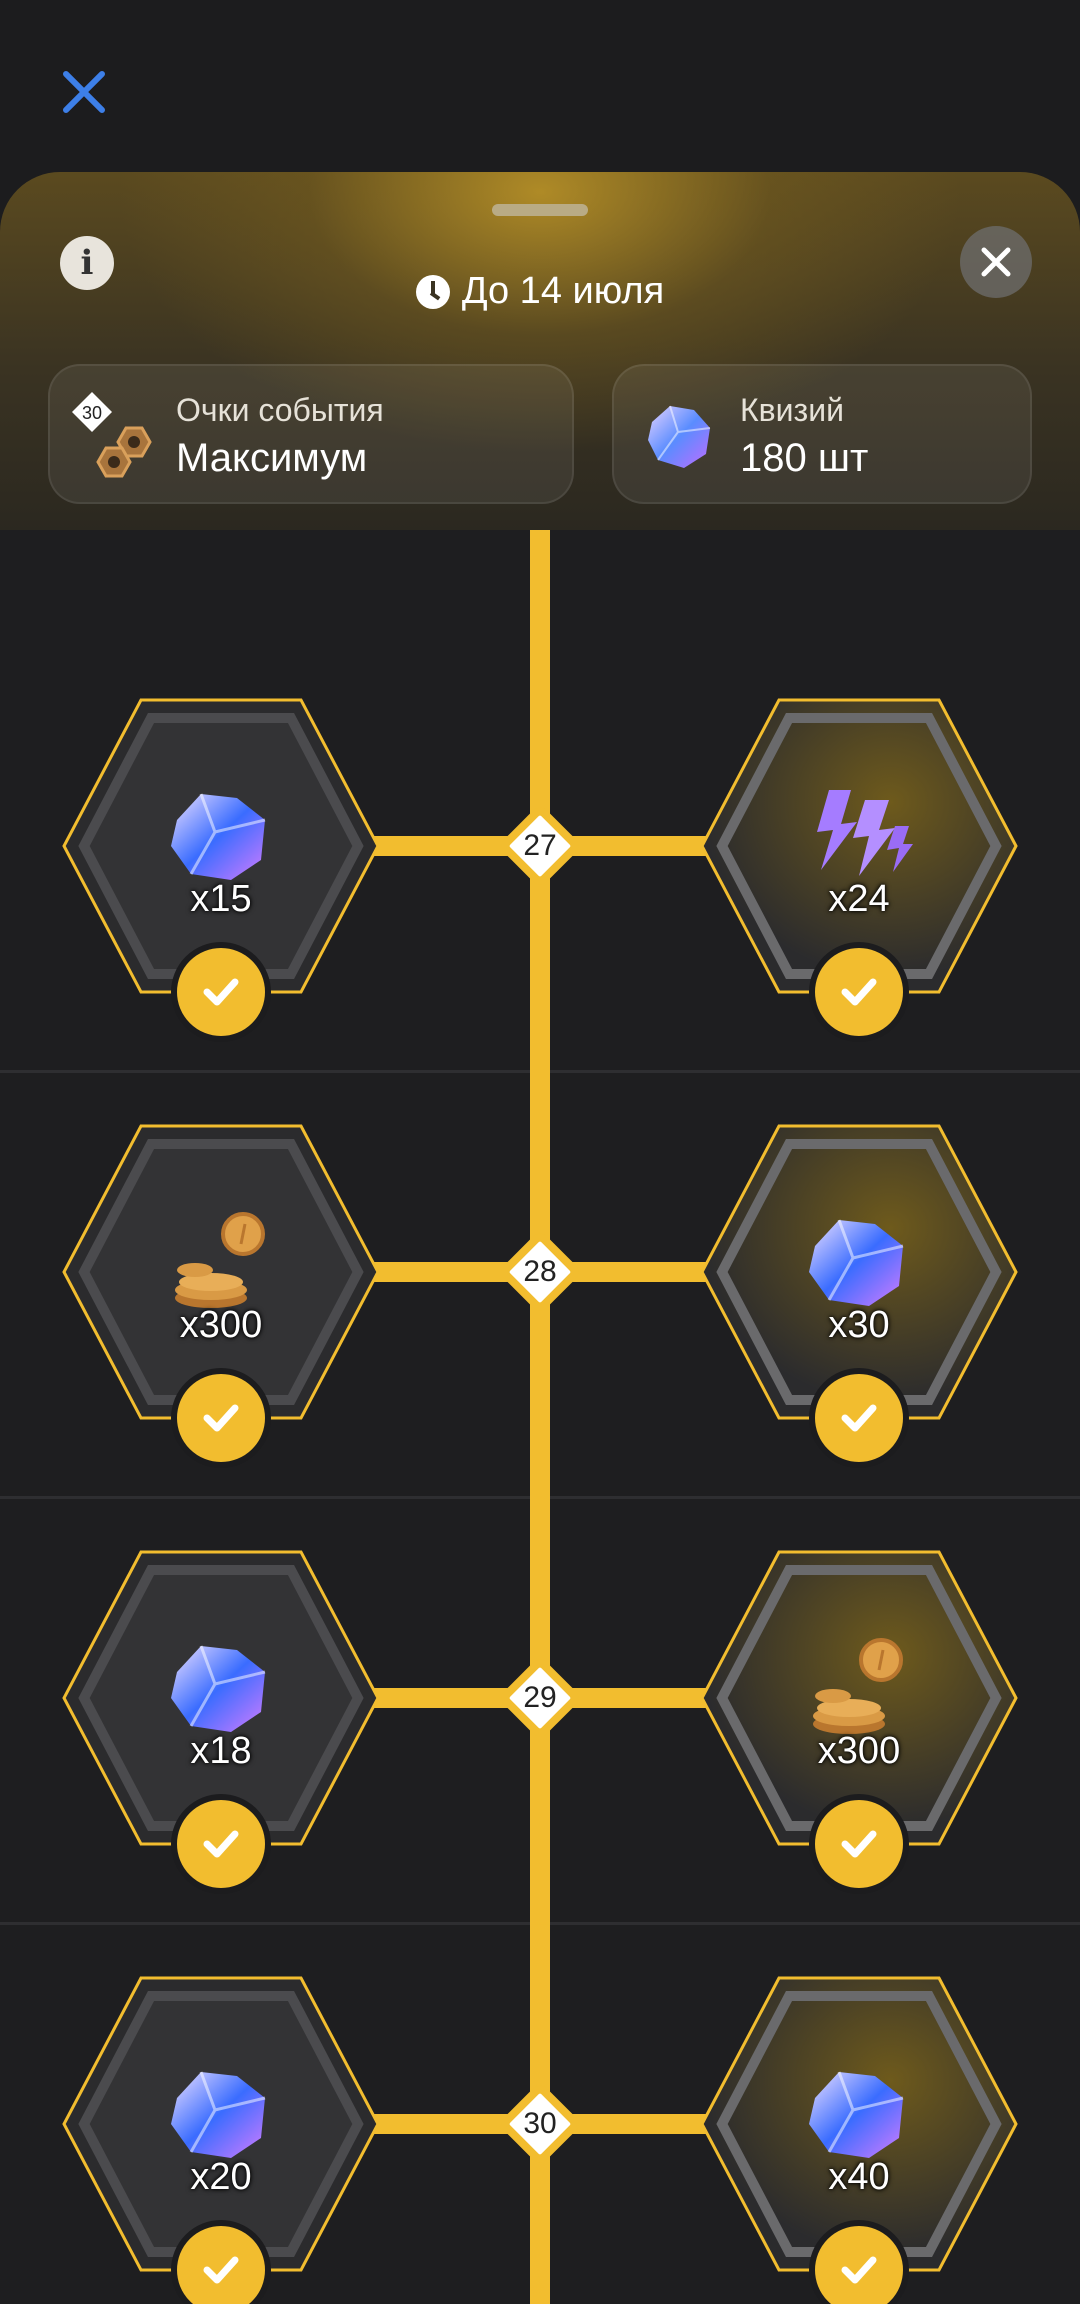 Image resolution: width=1080 pixels, height=2304 pixels. What do you see at coordinates (563, 291) in the screenshot?
I see `deadline-text: До 14 июля` at bounding box center [563, 291].